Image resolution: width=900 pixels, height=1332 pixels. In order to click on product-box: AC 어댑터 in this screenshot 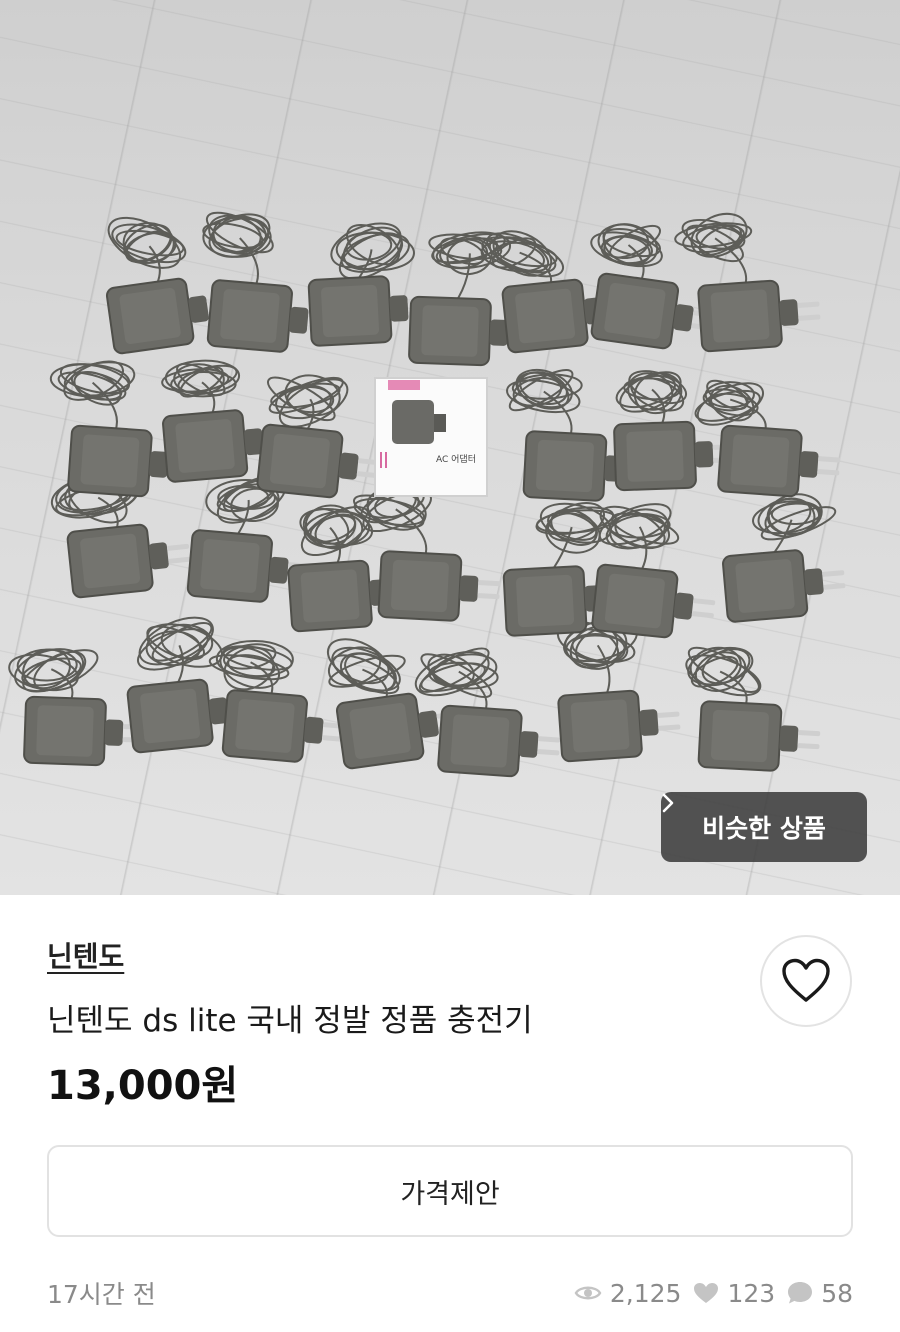, I will do `click(431, 437)`.